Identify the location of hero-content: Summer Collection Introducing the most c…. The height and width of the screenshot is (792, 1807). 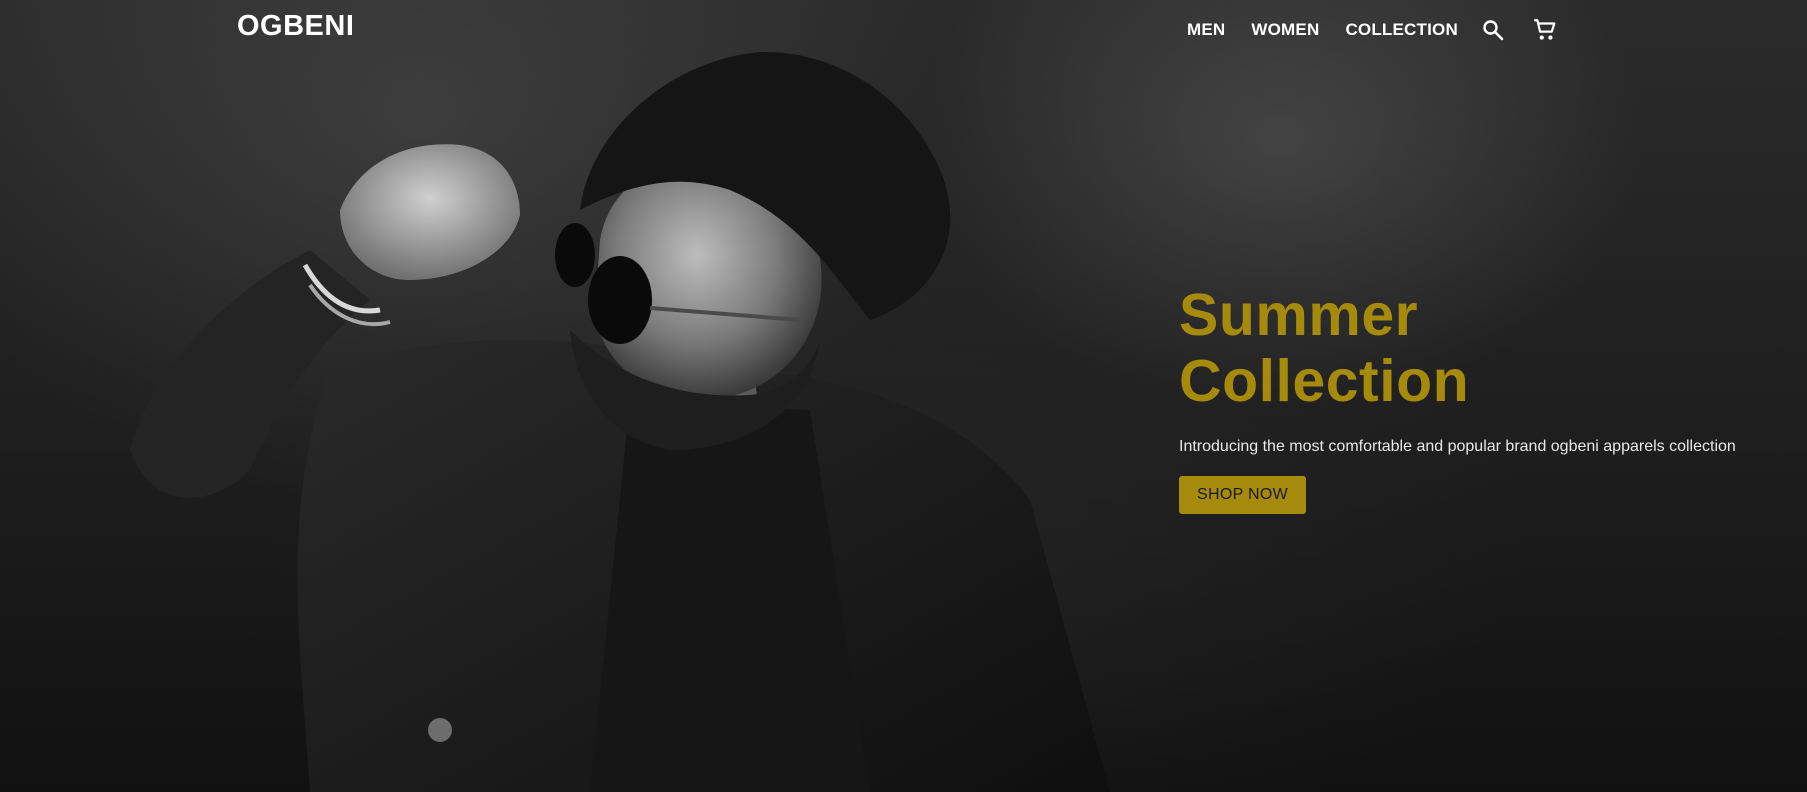
(1469, 398).